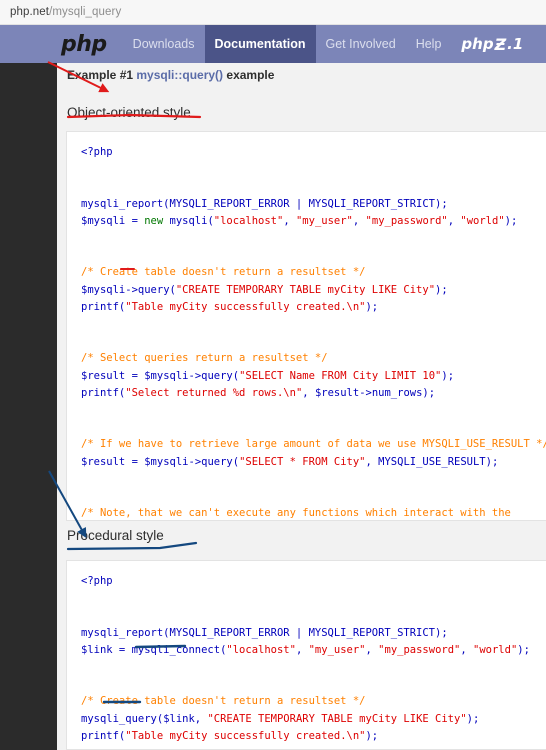 This screenshot has height=750, width=546. What do you see at coordinates (273, 12) in the screenshot?
I see `browser-url-bar: php.net/mysqli_query` at bounding box center [273, 12].